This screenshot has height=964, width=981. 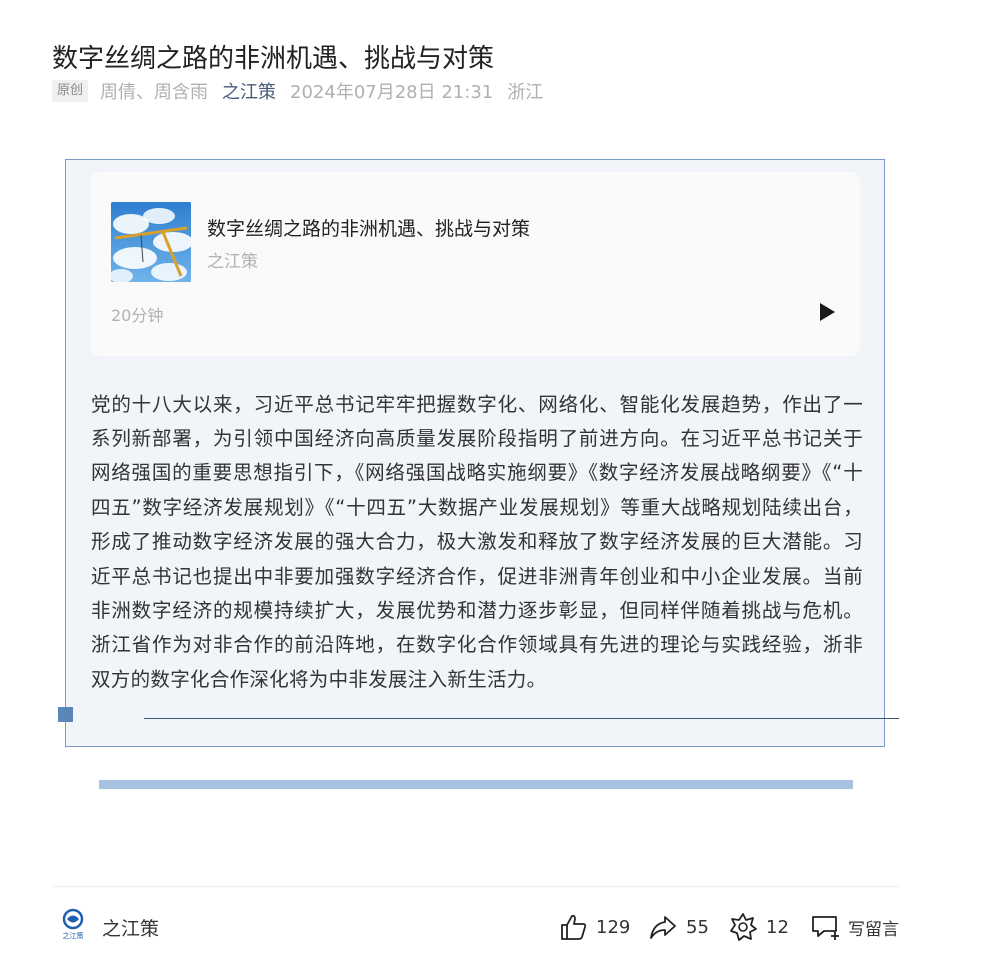 I want to click on sky-crane-image, so click(x=151, y=242).